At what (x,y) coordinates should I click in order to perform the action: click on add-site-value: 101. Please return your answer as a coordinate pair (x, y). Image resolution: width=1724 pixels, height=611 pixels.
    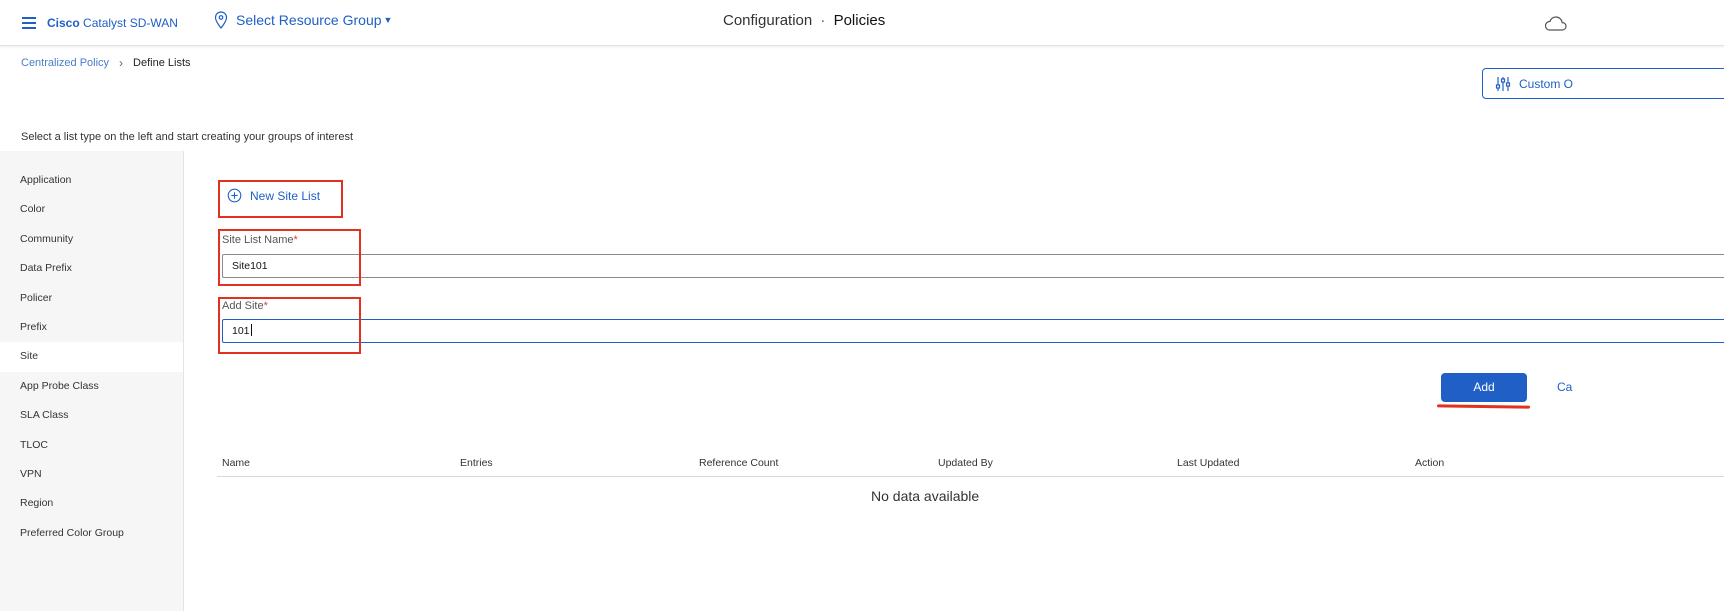
    Looking at the image, I should click on (241, 331).